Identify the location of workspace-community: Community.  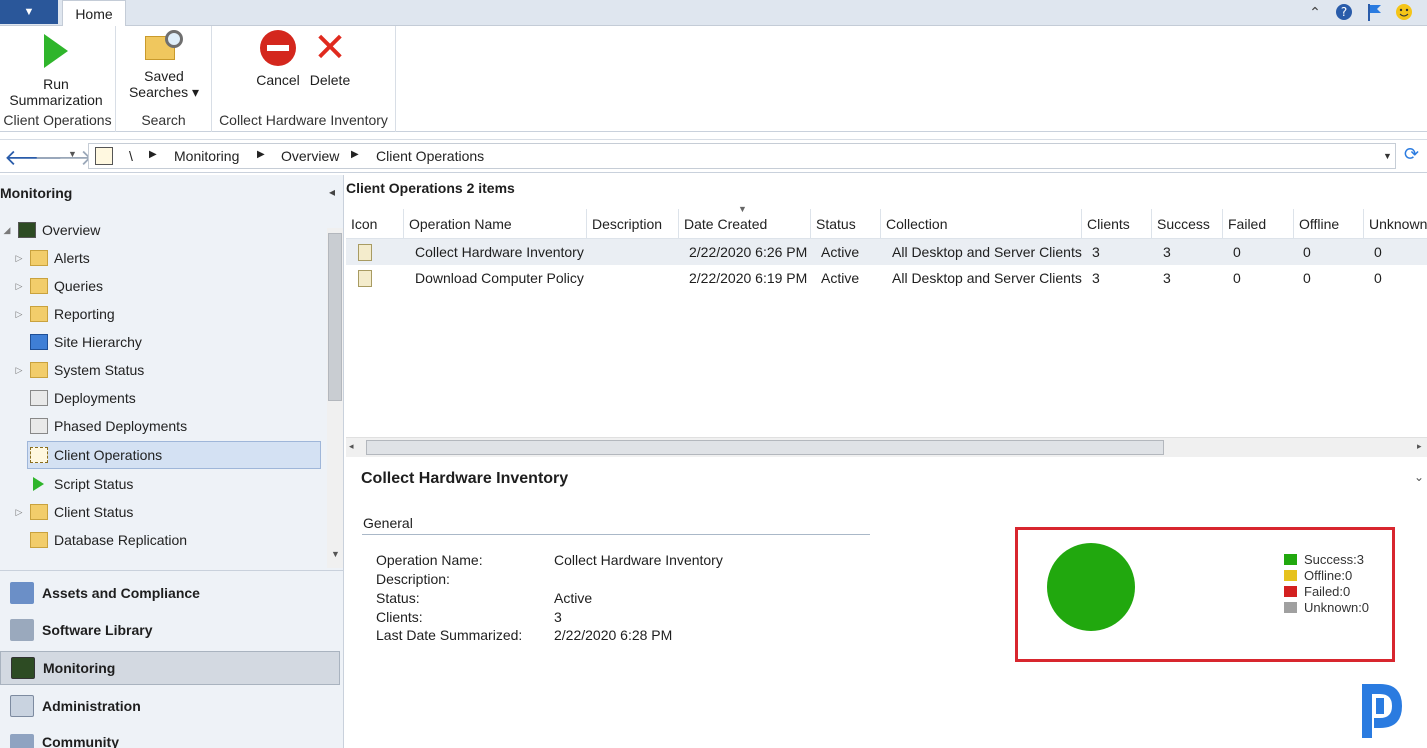
(170, 737).